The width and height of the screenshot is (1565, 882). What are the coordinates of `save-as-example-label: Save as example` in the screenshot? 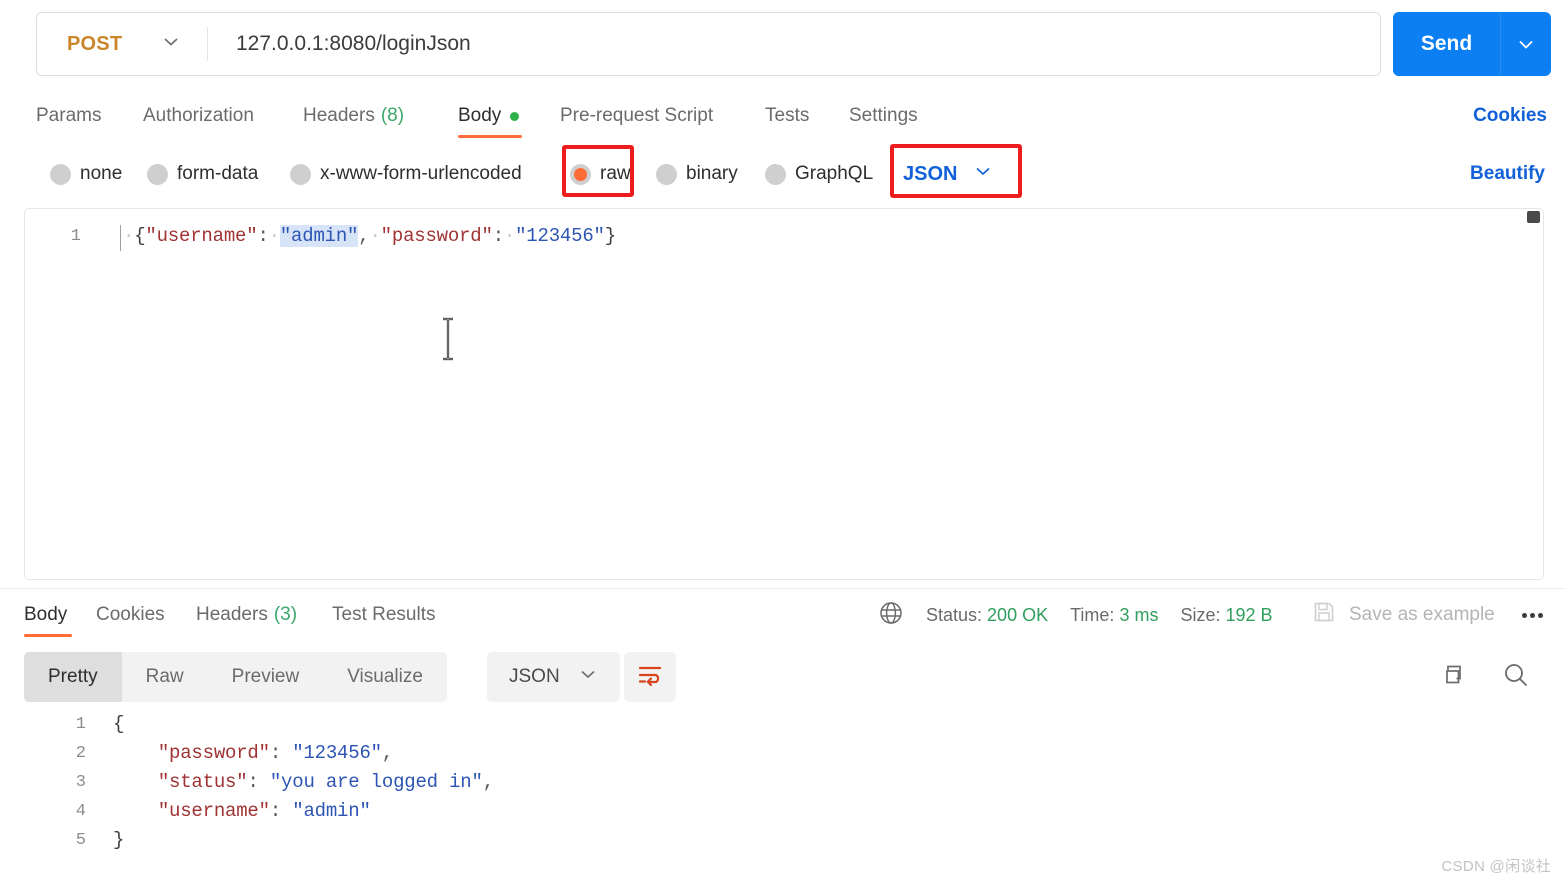 It's located at (1422, 614).